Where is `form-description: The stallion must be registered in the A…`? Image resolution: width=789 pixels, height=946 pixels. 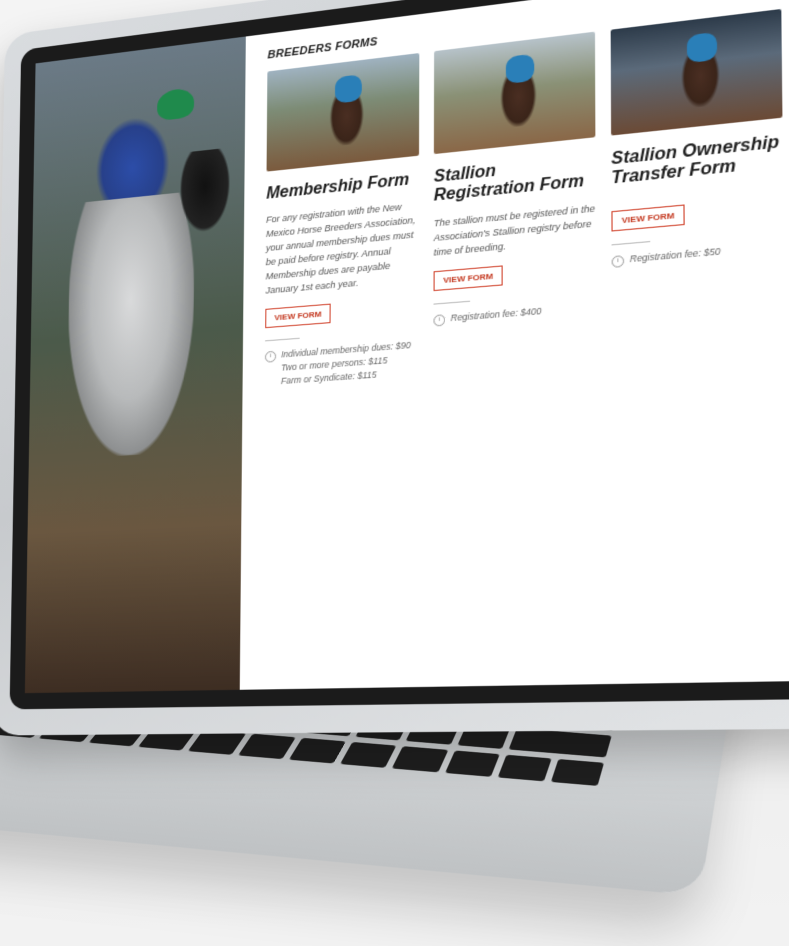 form-description: The stallion must be registered in the A… is located at coordinates (514, 230).